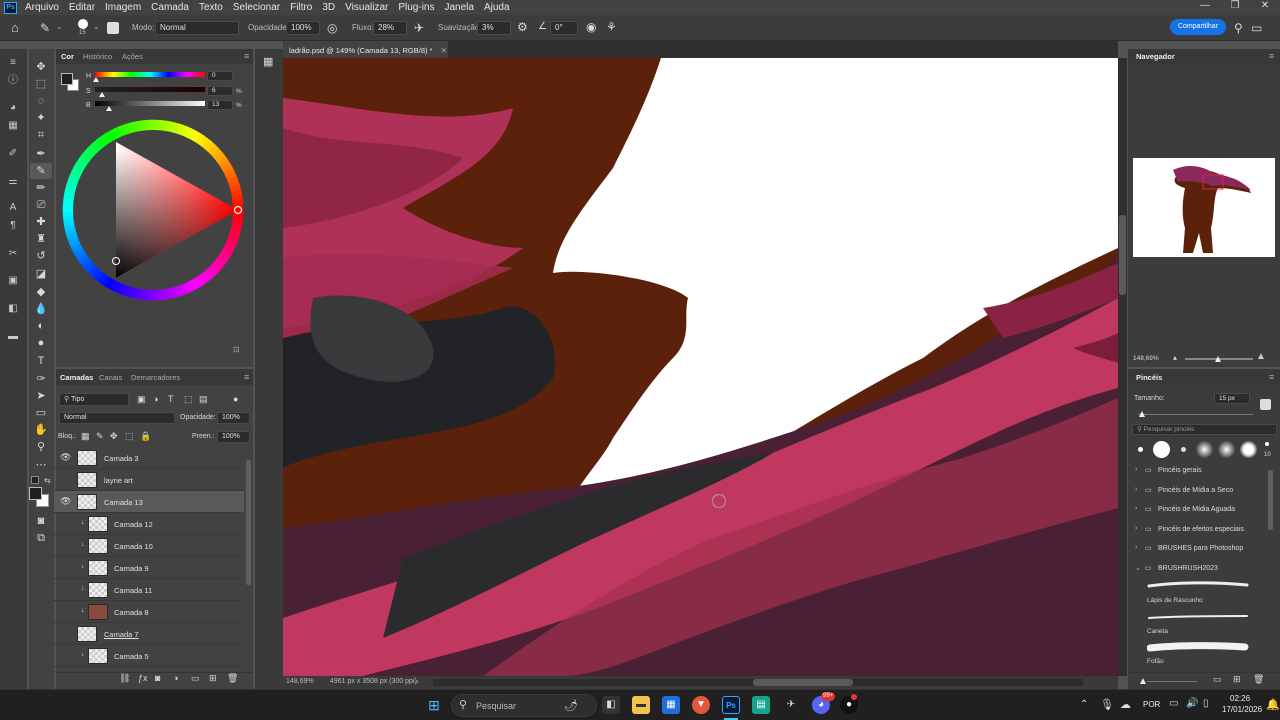 Image resolution: width=1280 pixels, height=720 pixels. I want to click on layer-name: Camada 12, so click(133, 524).